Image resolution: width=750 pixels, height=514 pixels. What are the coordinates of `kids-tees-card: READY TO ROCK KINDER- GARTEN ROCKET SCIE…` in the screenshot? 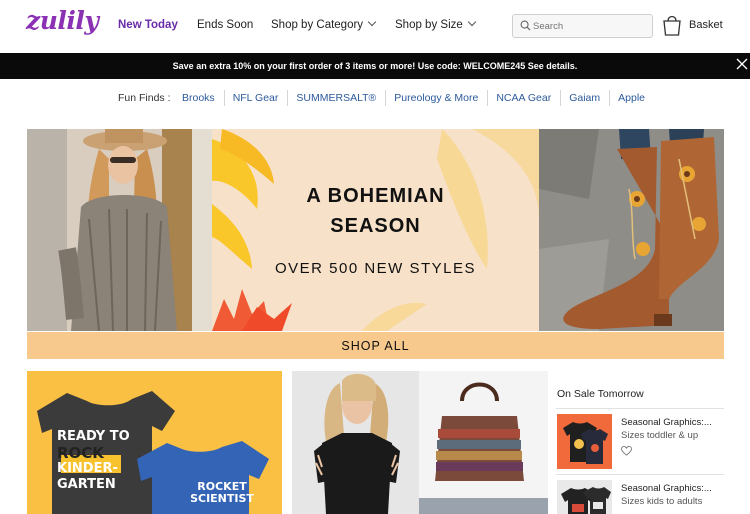 It's located at (154, 442).